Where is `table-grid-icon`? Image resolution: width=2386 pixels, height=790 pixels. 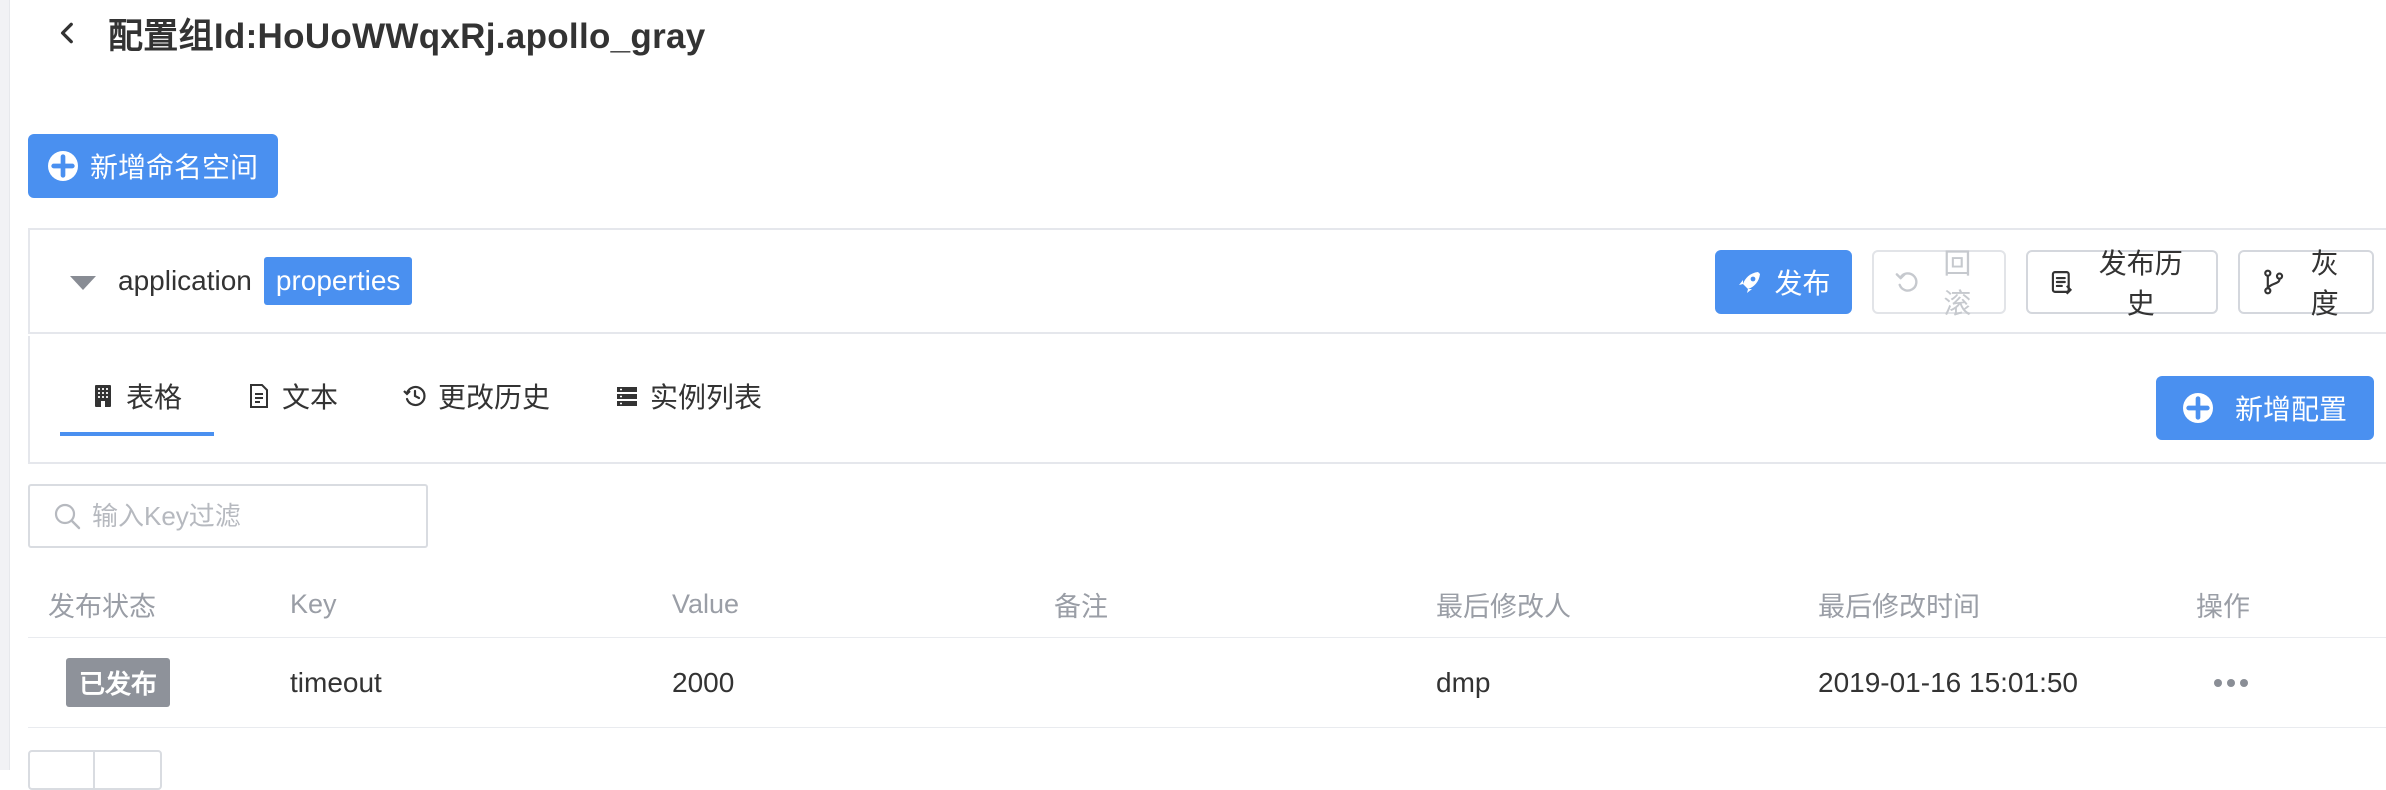 table-grid-icon is located at coordinates (103, 396).